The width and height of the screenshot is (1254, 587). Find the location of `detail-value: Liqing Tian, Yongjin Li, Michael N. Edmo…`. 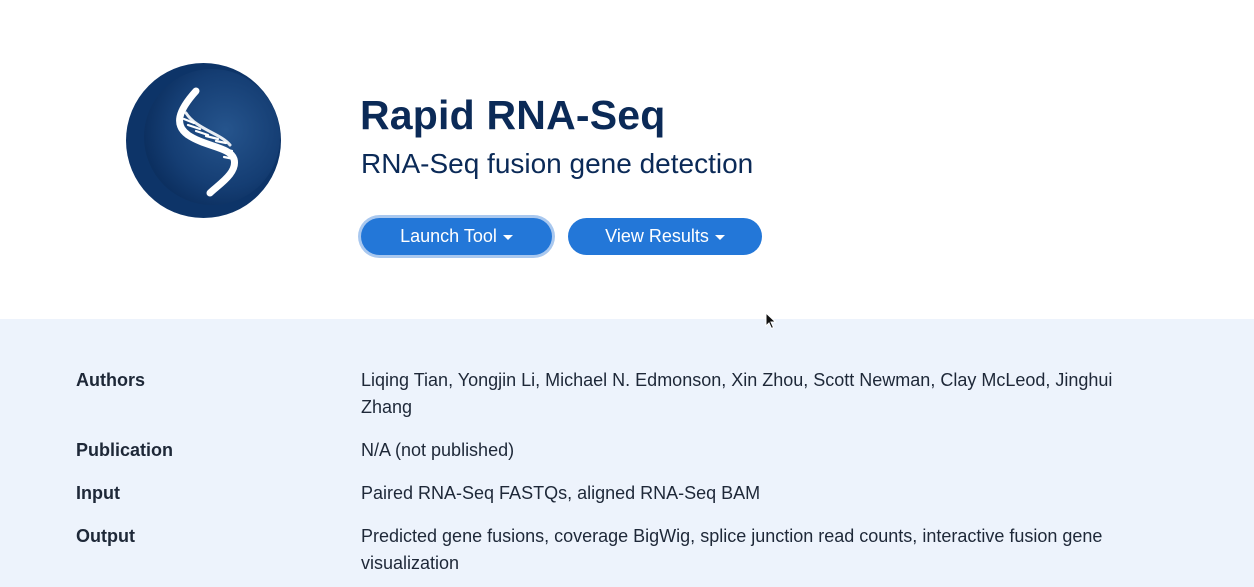

detail-value: Liqing Tian, Yongjin Li, Michael N. Edmo… is located at coordinates (737, 393).